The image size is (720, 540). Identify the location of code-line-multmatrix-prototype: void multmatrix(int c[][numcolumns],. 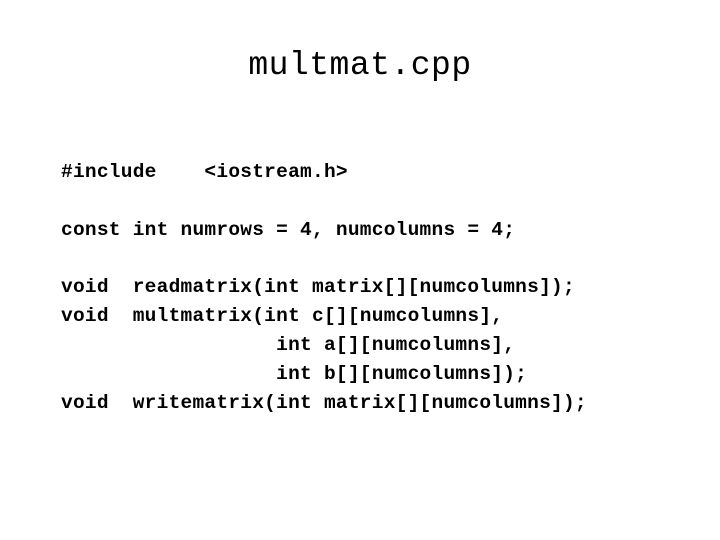
(282, 316).